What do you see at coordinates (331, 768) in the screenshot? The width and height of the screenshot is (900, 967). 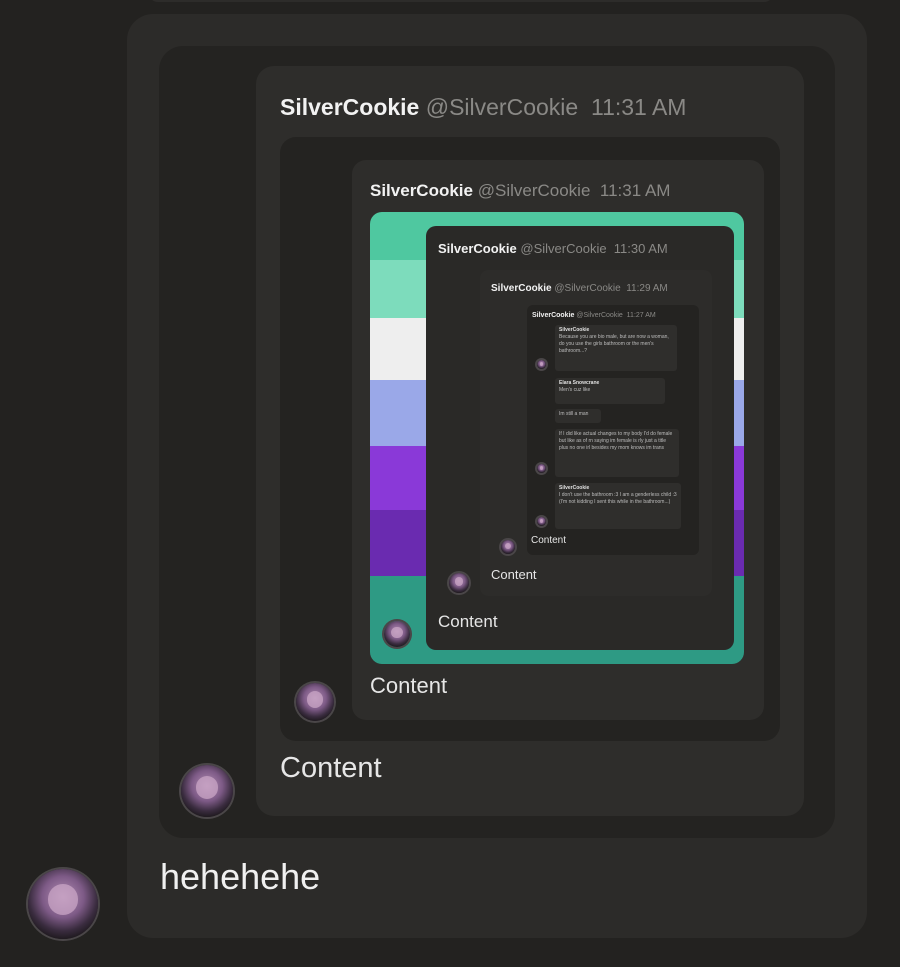 I see `embed-content-level-1: Content` at bounding box center [331, 768].